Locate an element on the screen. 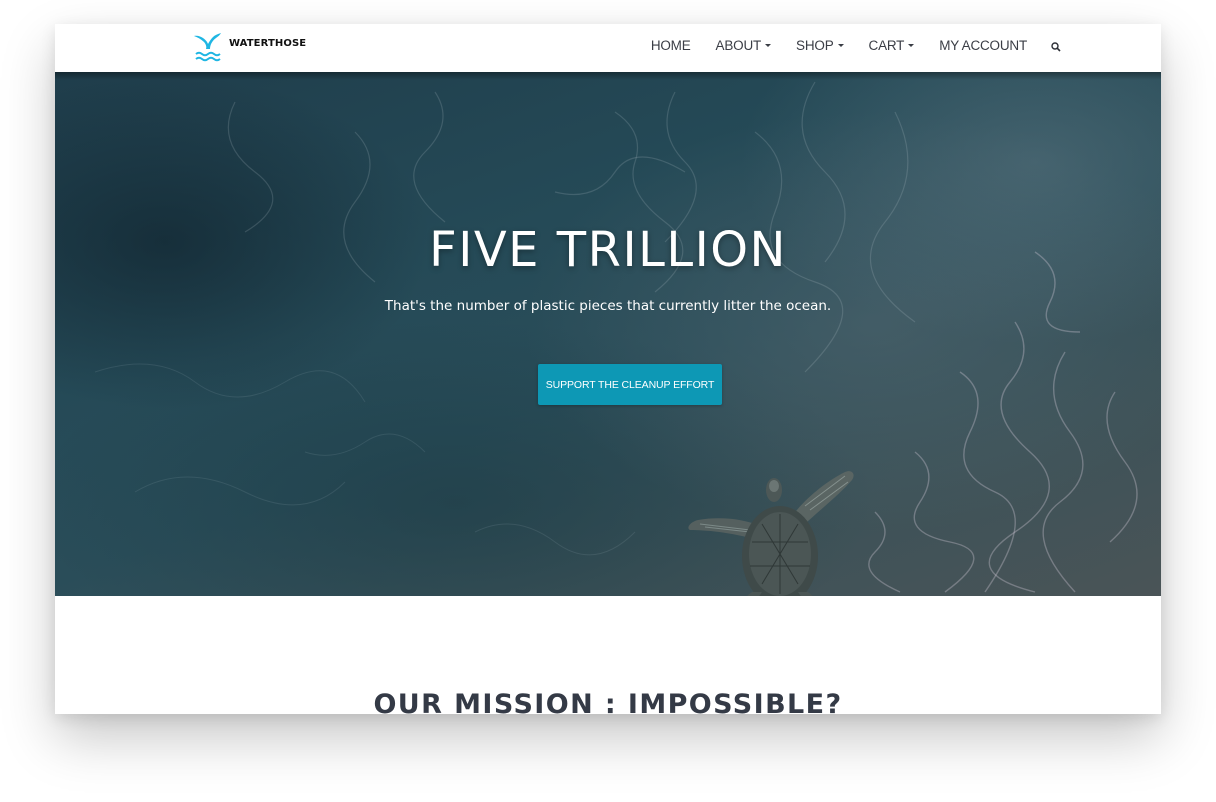 The width and height of the screenshot is (1216, 802). nav-item-label: SHOP is located at coordinates (815, 45).